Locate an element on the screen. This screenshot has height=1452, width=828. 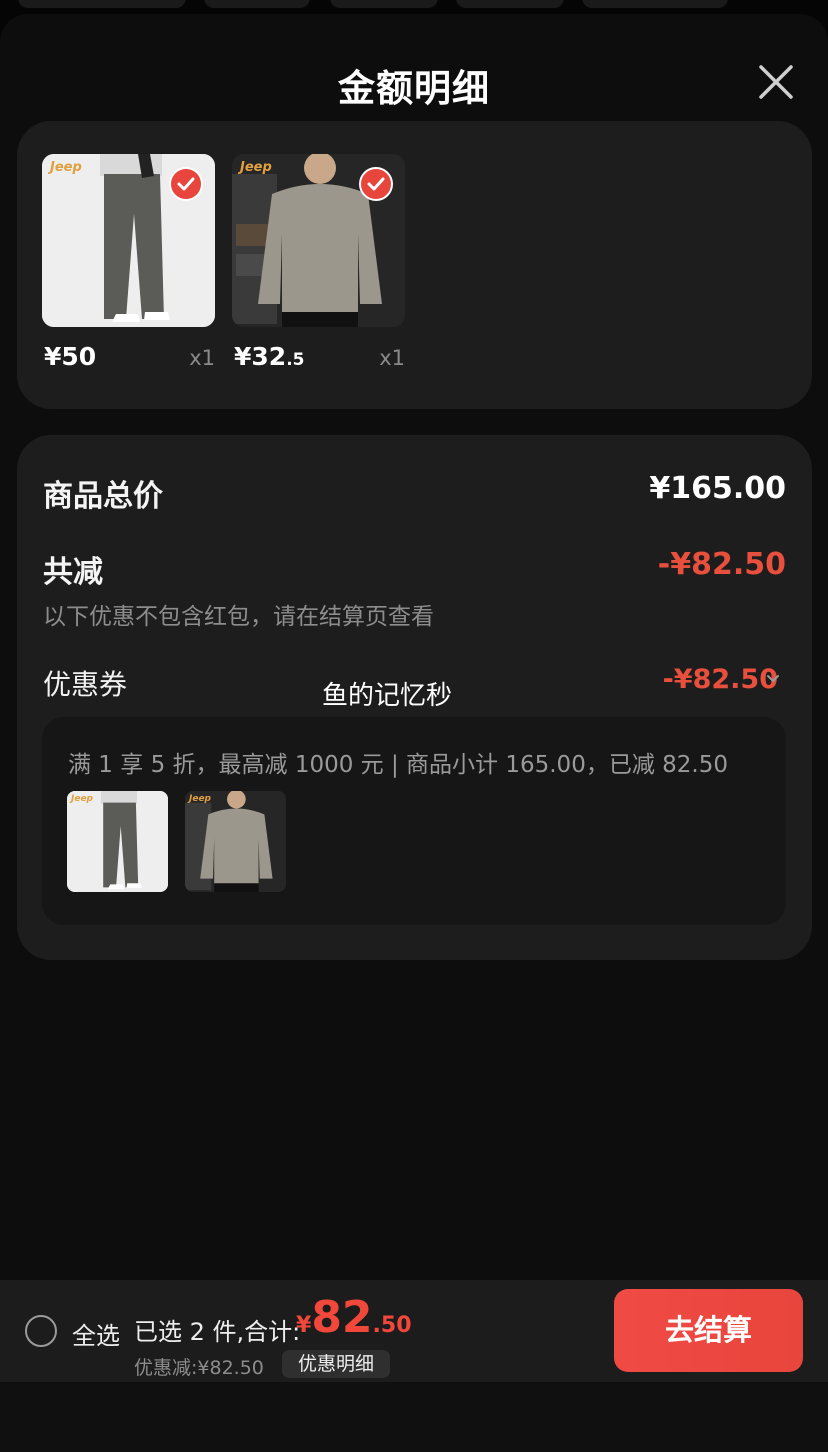
close-button is located at coordinates (776, 82).